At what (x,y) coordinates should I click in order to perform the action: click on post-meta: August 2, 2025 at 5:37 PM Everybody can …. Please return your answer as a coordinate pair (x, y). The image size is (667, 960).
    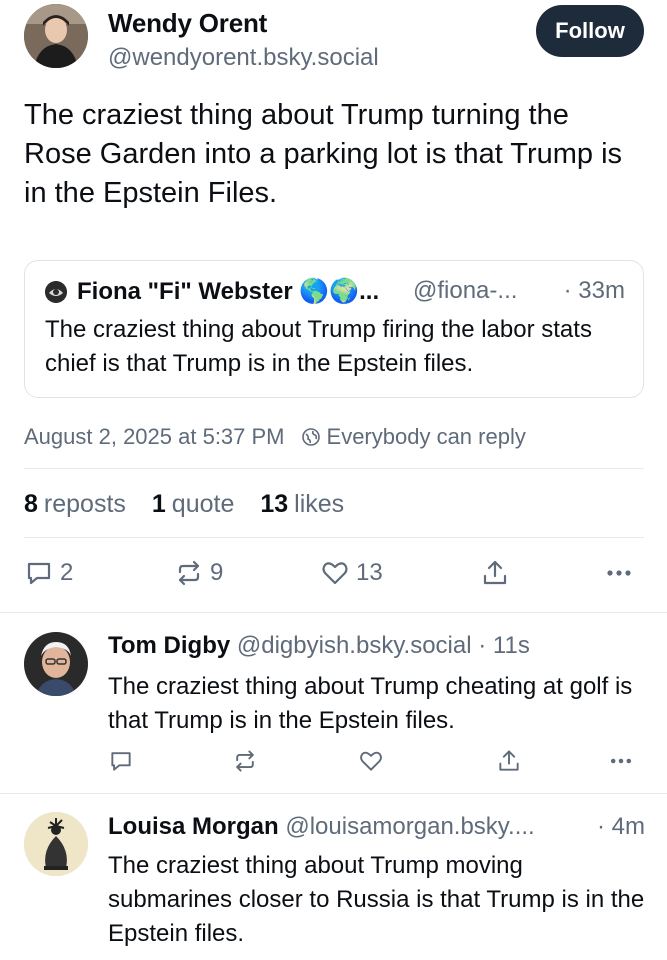
    Looking at the image, I should click on (275, 437).